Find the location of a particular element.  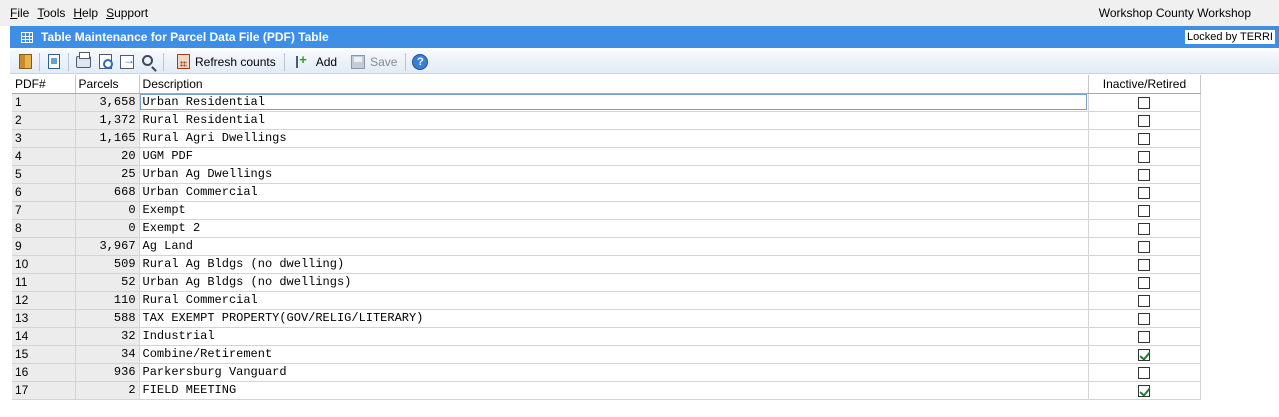

cell-parcels: 509 is located at coordinates (107, 264).